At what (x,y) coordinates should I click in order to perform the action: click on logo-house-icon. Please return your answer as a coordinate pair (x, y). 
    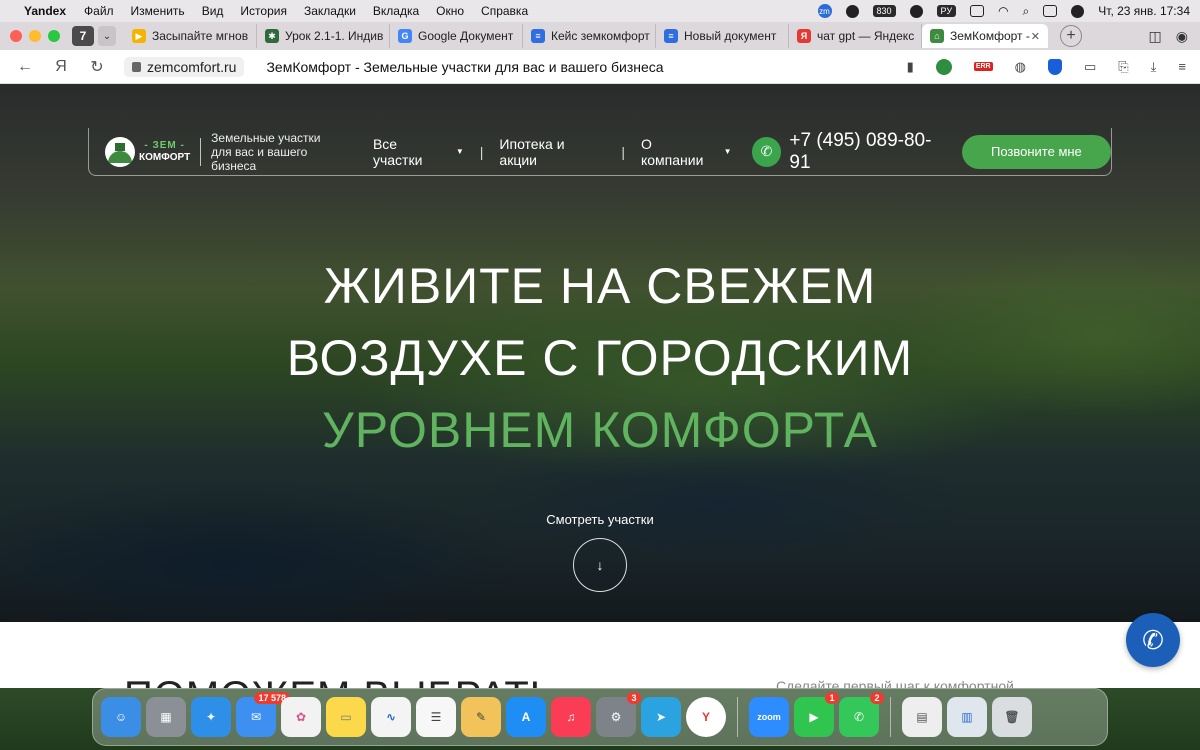
    Looking at the image, I should click on (120, 151).